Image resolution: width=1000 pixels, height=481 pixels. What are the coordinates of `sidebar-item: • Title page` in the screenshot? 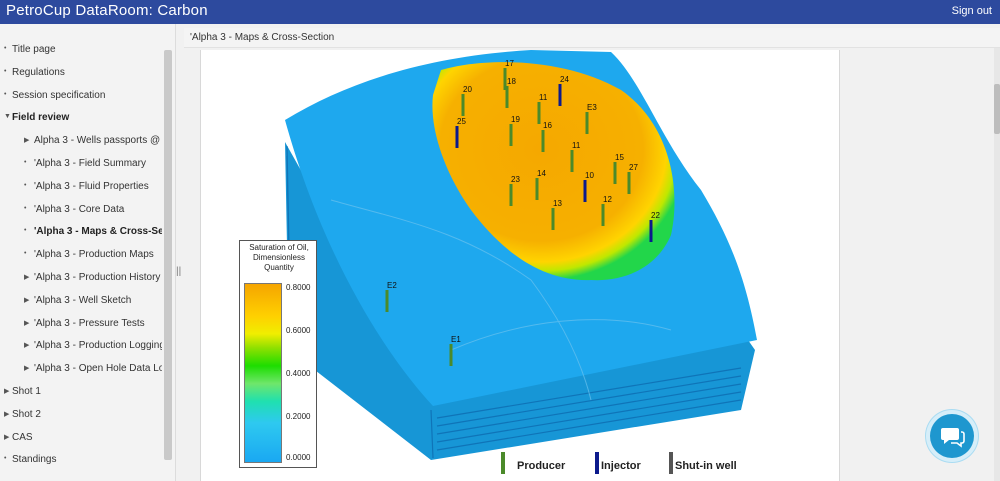 It's located at (81, 51).